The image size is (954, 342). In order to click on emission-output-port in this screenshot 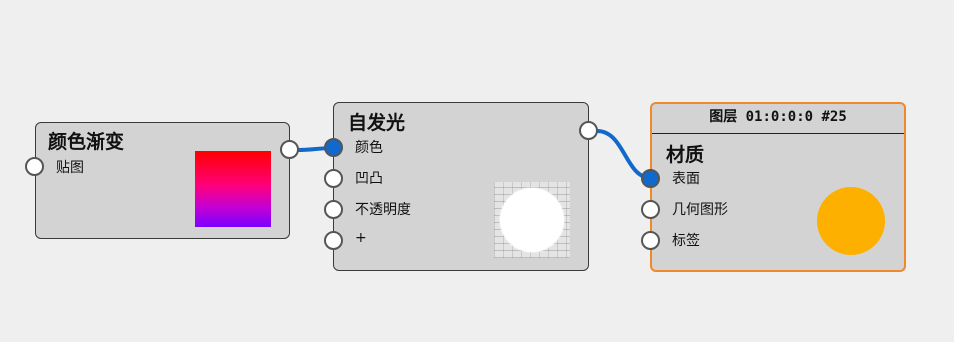, I will do `click(588, 130)`.